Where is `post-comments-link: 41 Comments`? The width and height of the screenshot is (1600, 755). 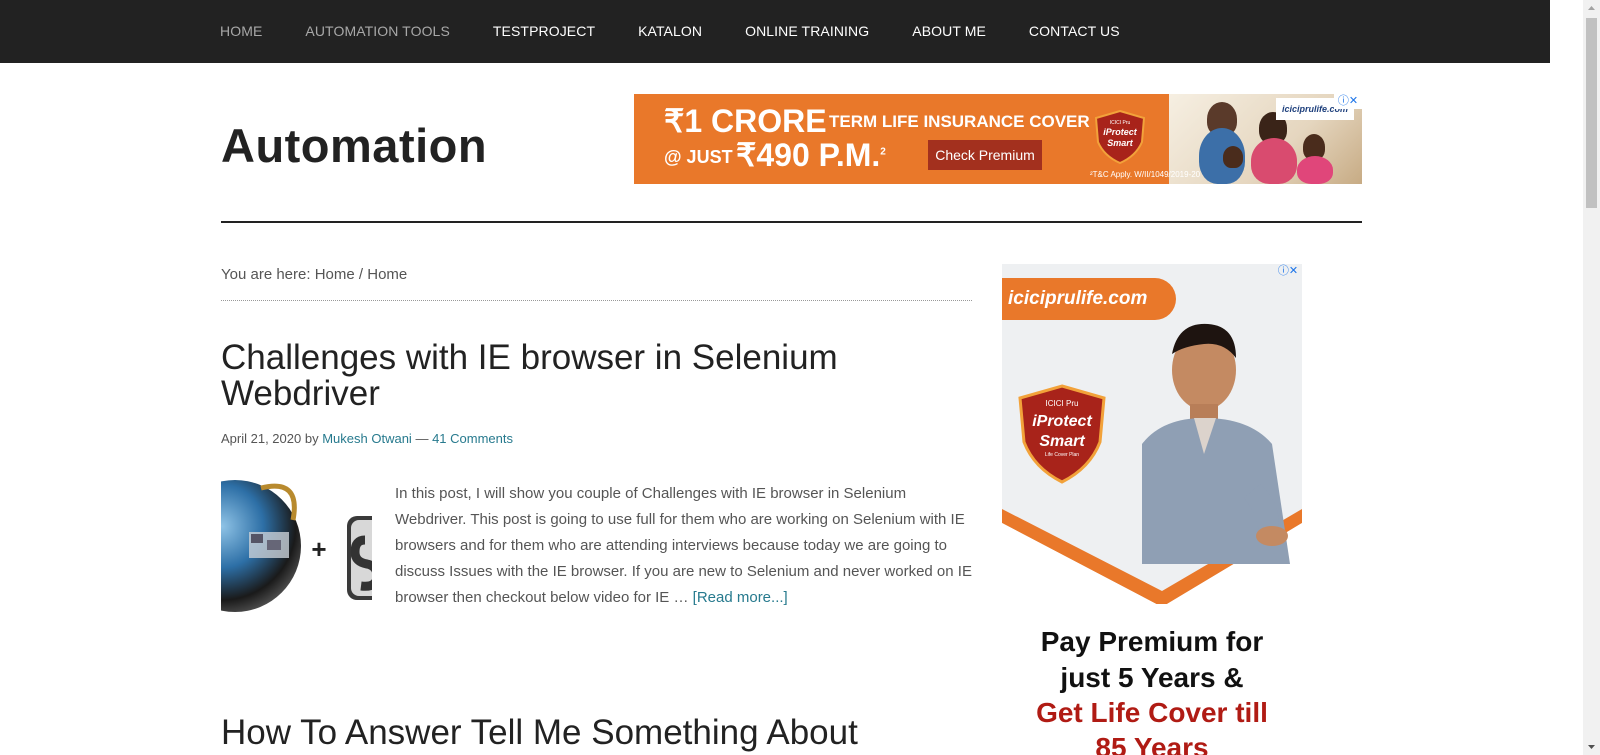
post-comments-link: 41 Comments is located at coordinates (472, 438).